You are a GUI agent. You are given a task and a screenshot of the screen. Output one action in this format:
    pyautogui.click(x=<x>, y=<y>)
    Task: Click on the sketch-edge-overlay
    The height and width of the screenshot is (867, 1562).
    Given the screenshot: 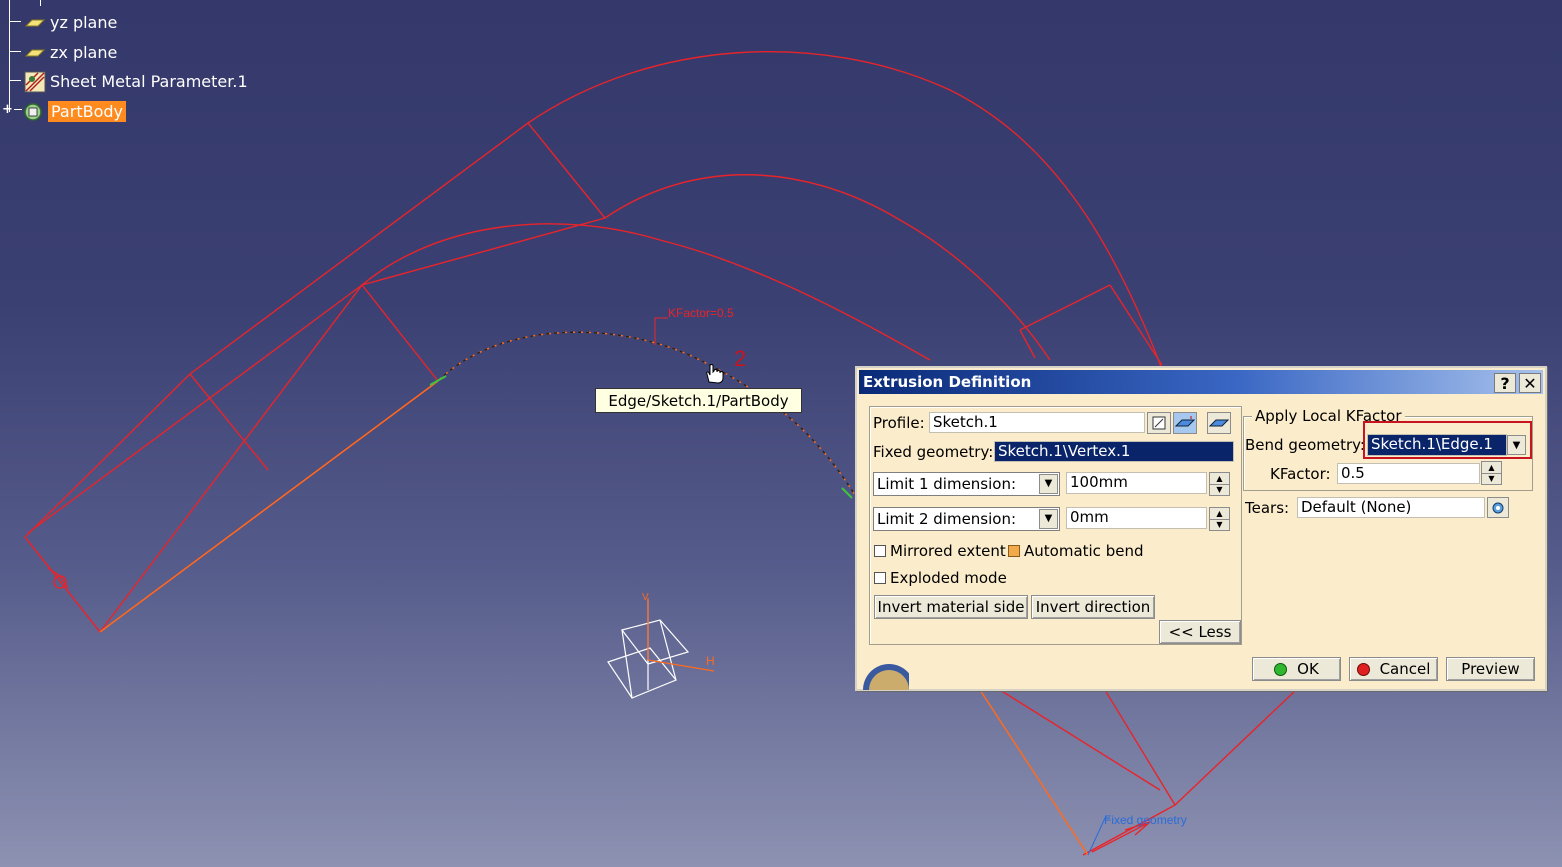 What is the action you would take?
    pyautogui.click(x=646, y=413)
    